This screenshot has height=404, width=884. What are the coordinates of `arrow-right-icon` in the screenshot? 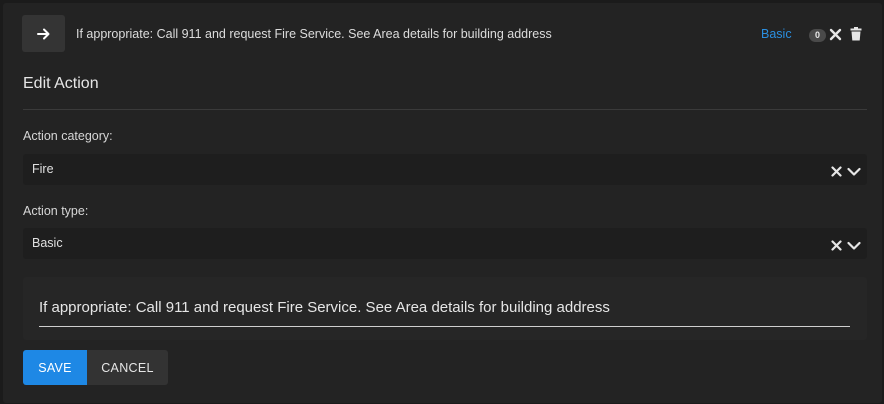 It's located at (43, 34).